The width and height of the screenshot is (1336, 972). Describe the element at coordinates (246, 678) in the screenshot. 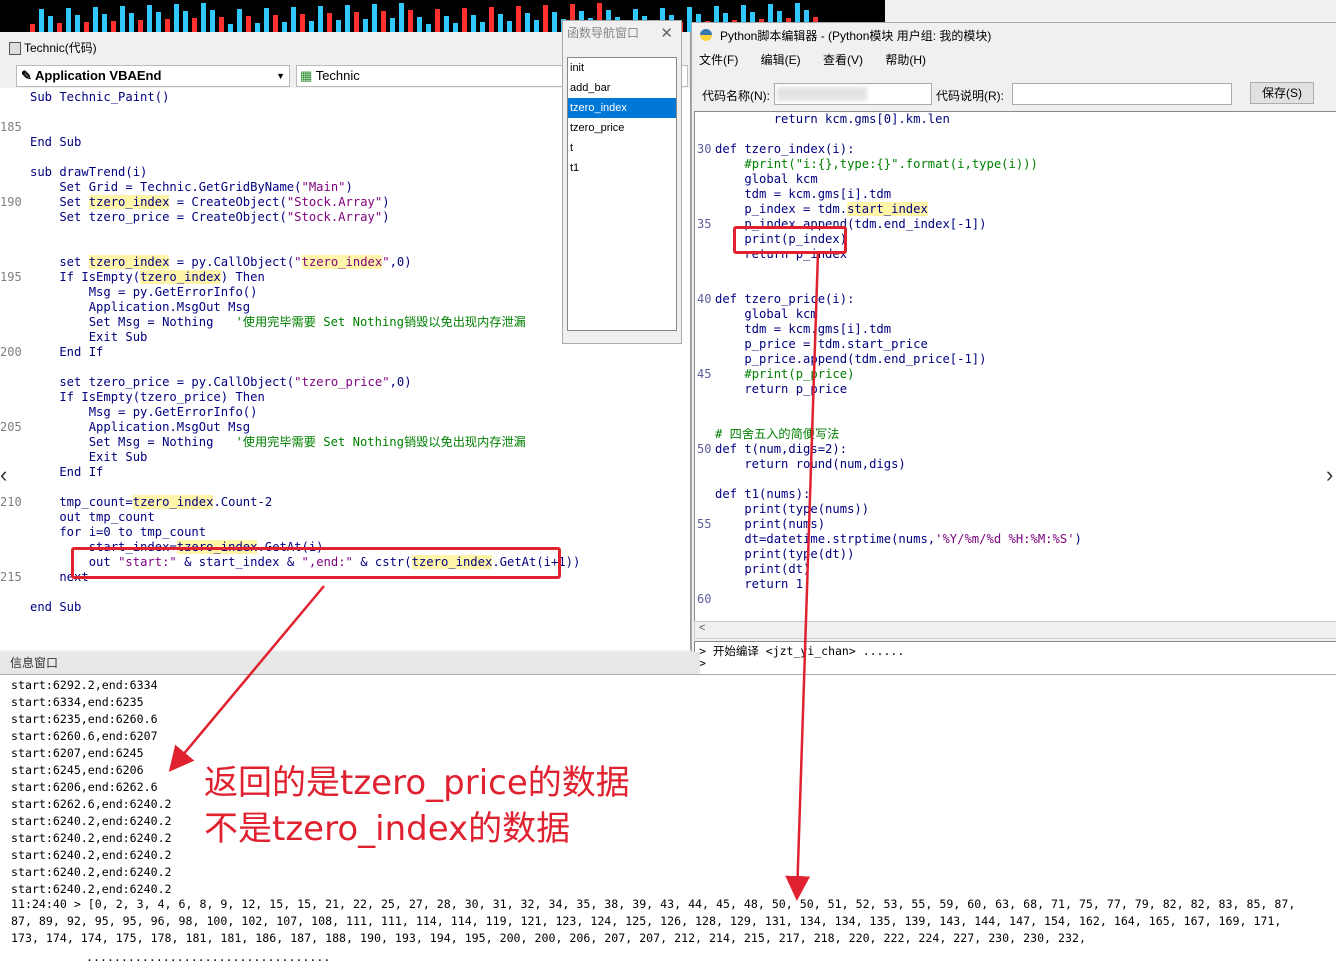

I see `arrow-to-output` at that location.